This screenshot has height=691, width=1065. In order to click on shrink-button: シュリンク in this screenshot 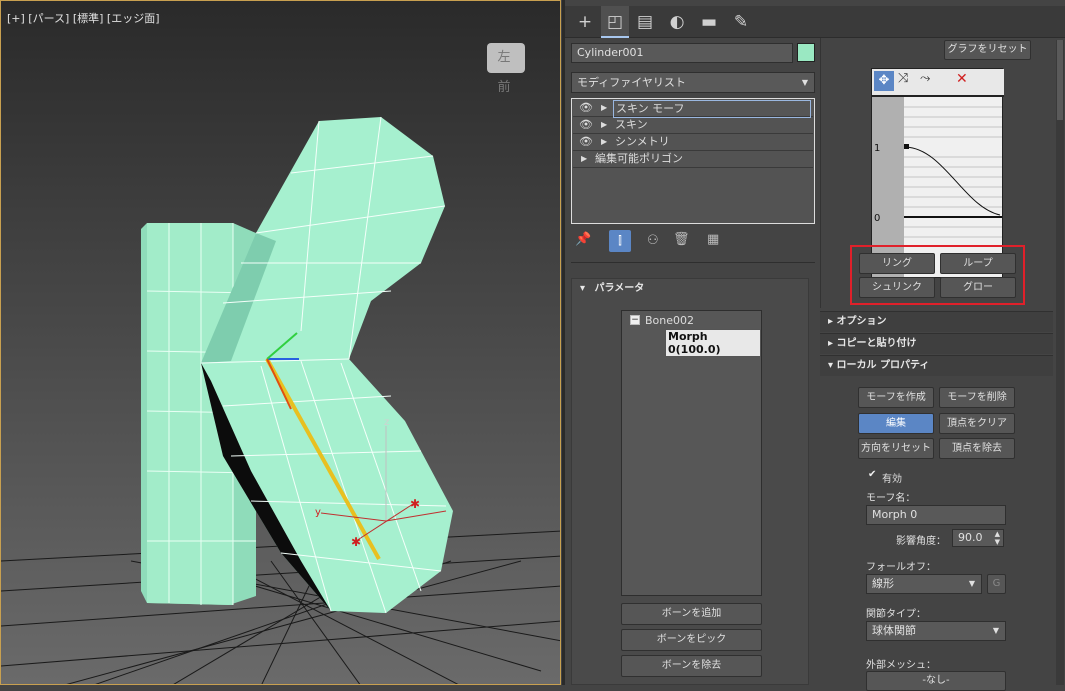, I will do `click(897, 287)`.